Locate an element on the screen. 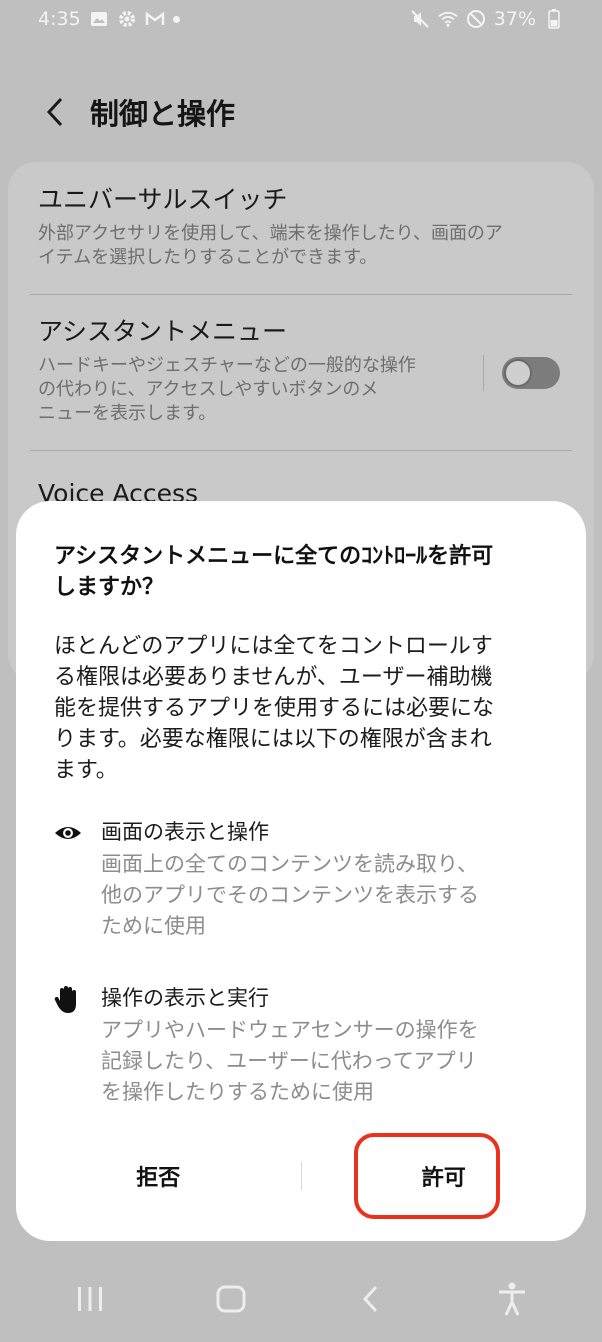  home-icon is located at coordinates (231, 1299).